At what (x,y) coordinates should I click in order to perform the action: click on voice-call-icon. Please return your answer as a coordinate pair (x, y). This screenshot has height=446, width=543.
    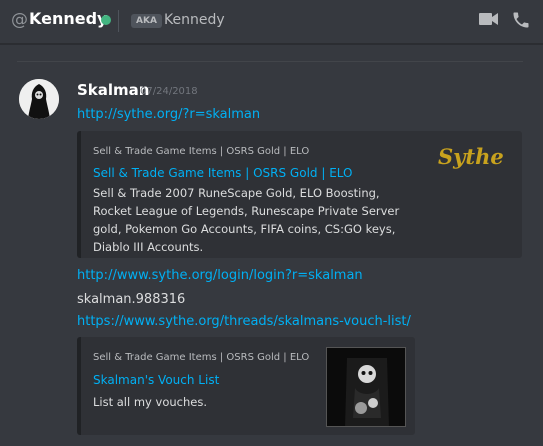
    Looking at the image, I should click on (521, 22).